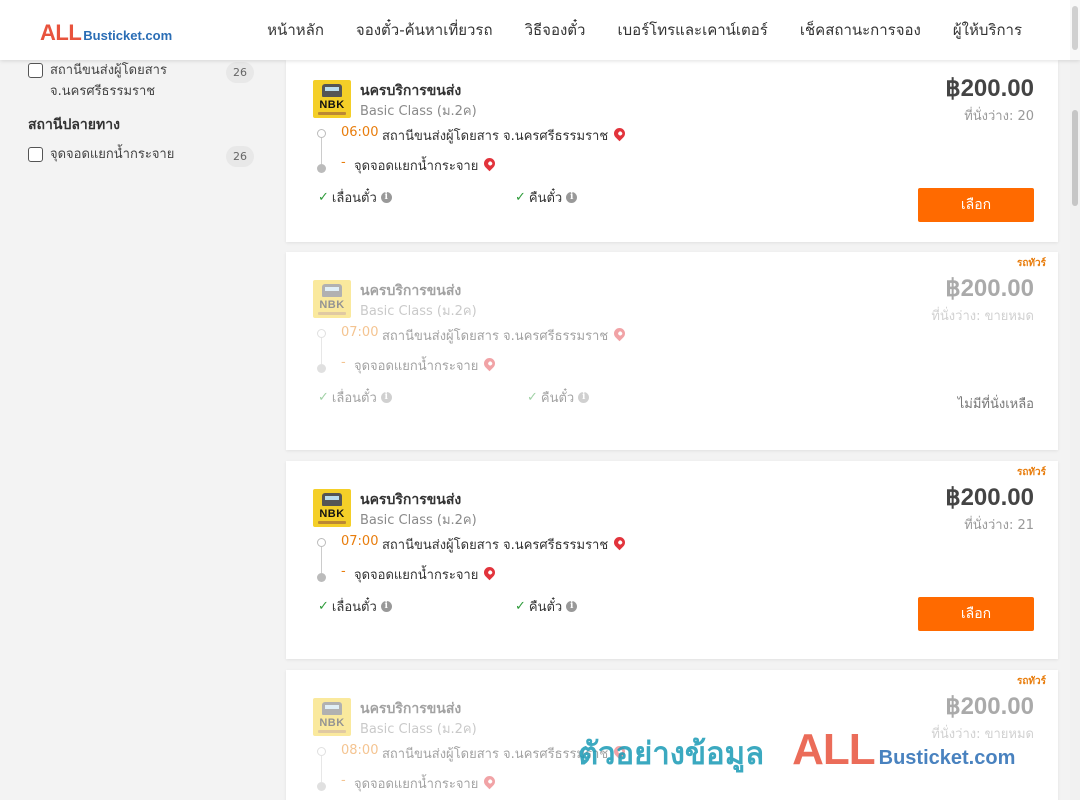 The width and height of the screenshot is (1080, 800). What do you see at coordinates (995, 404) in the screenshot?
I see `no-seats-label: ไม่มีที่นั่งเหลือ` at bounding box center [995, 404].